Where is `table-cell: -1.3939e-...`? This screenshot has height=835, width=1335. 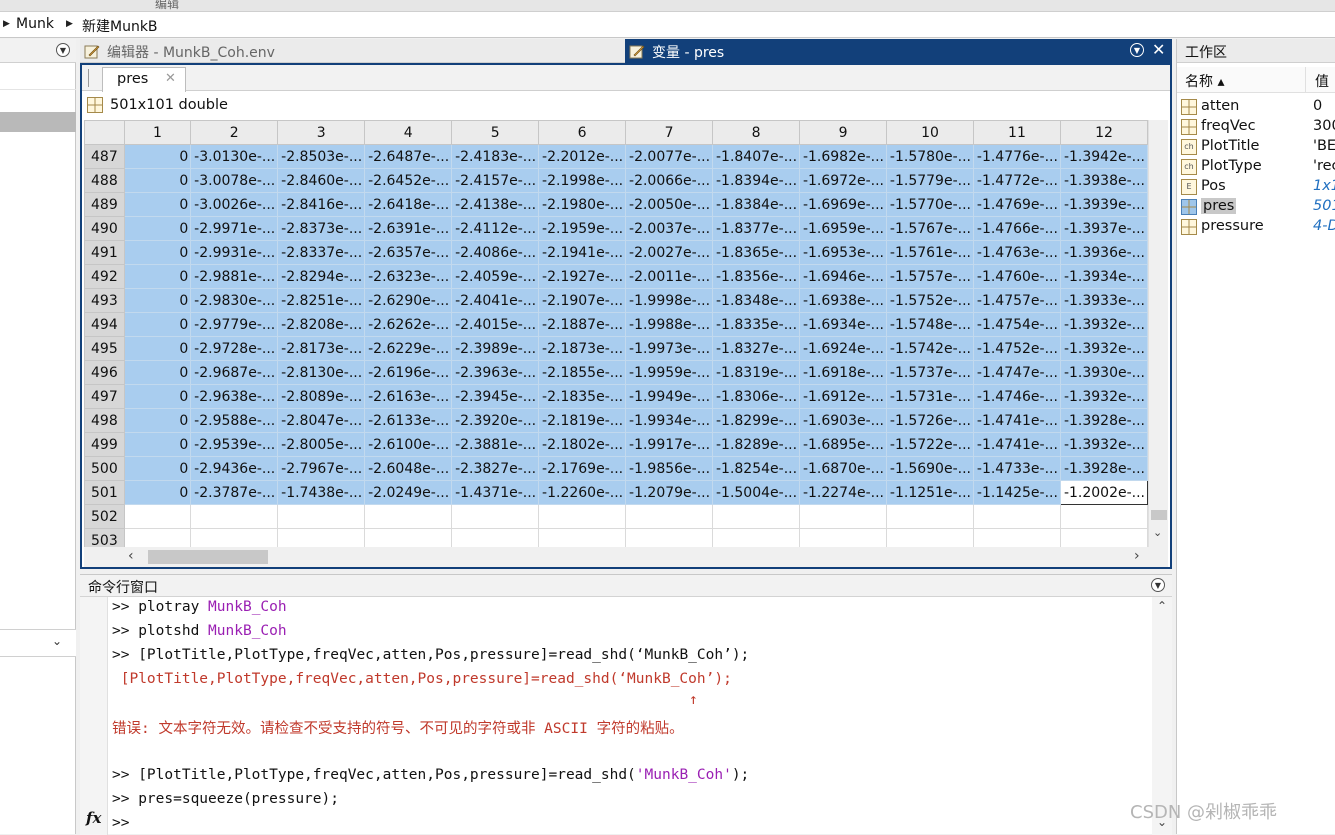
table-cell: -1.3939e-... is located at coordinates (1103, 204).